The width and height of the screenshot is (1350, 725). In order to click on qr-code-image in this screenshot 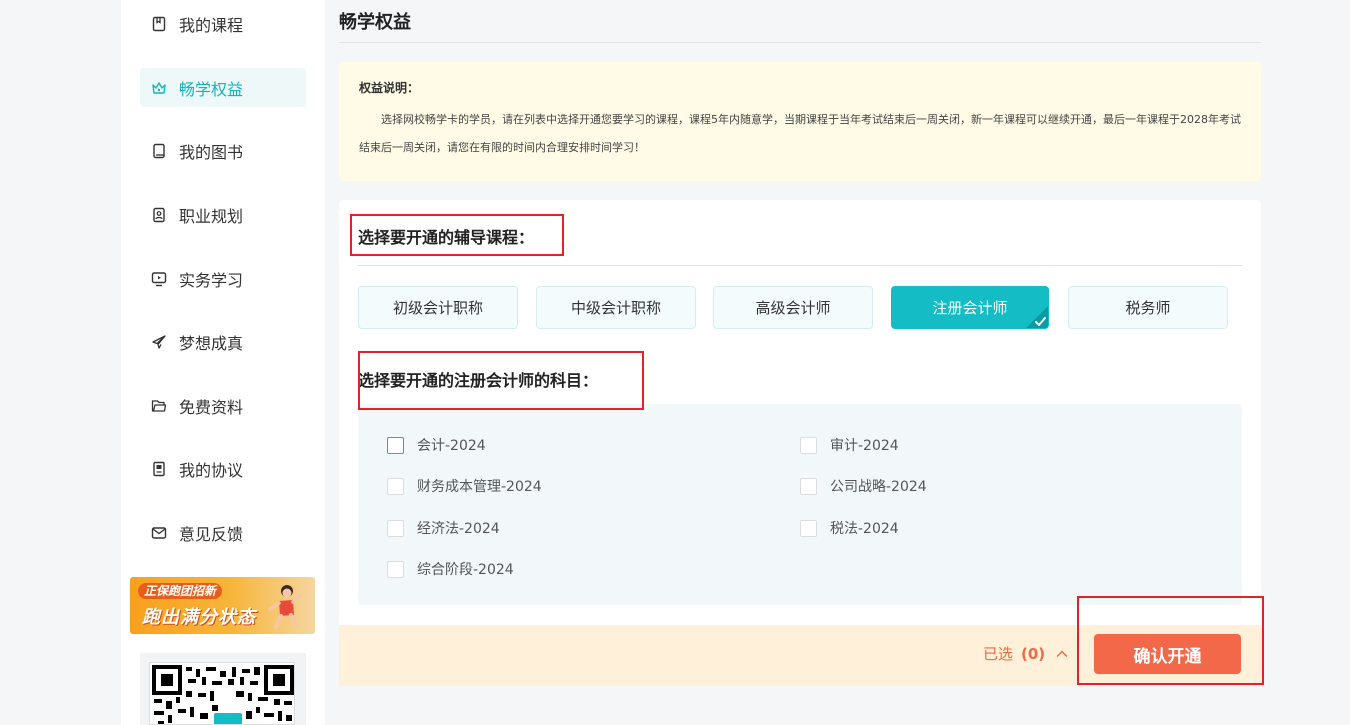, I will do `click(222, 693)`.